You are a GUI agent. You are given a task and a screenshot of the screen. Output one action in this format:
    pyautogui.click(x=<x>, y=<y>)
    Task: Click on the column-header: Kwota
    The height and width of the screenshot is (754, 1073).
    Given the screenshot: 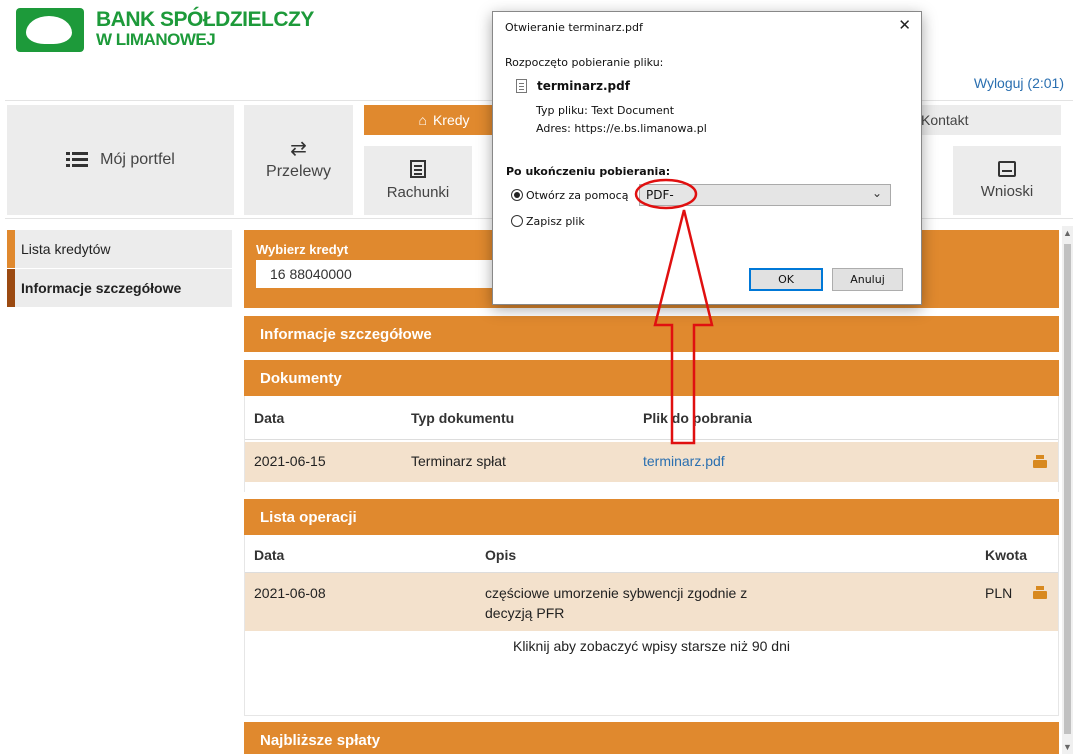 What is the action you would take?
    pyautogui.click(x=1006, y=555)
    